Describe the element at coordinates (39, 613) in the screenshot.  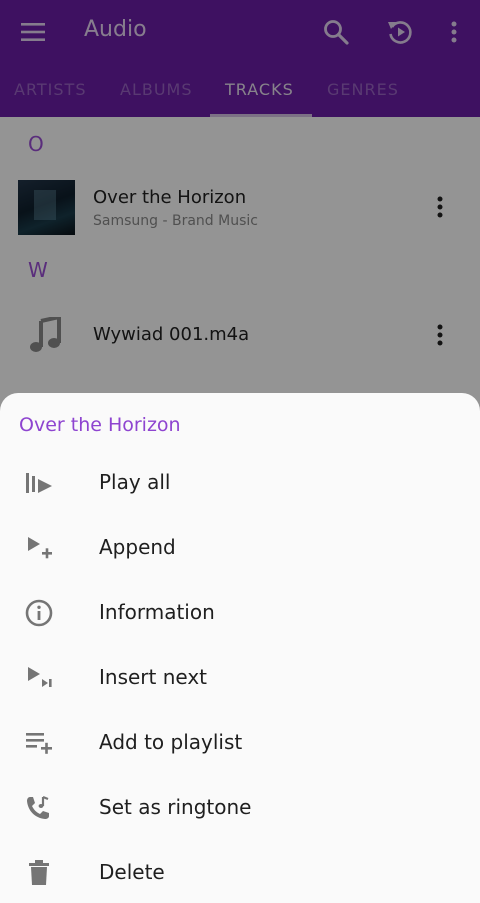
I see `info-icon` at that location.